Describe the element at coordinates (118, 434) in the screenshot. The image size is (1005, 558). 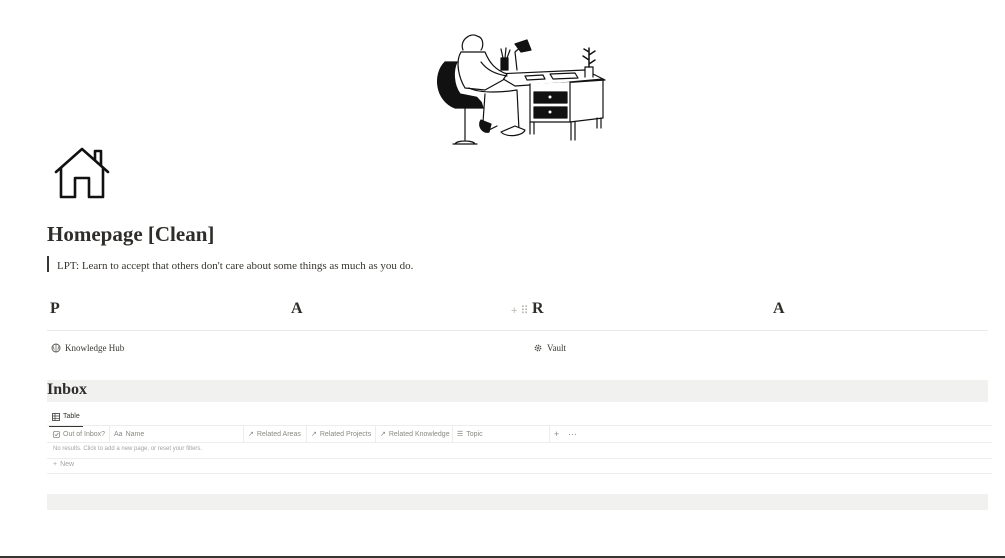
I see `text-icon: Aa` at that location.